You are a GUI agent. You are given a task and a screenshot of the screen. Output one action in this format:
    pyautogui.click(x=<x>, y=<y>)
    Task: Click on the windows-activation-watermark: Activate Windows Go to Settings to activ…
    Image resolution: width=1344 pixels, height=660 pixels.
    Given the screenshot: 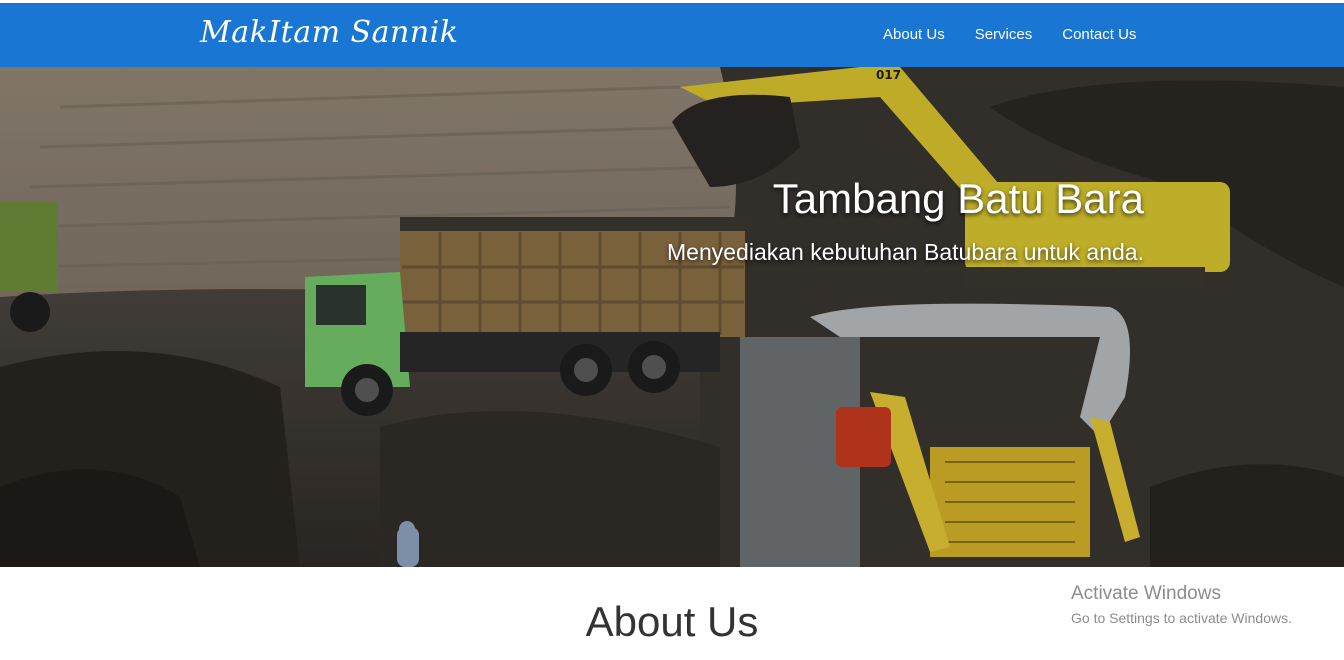 What is the action you would take?
    pyautogui.click(x=1181, y=604)
    